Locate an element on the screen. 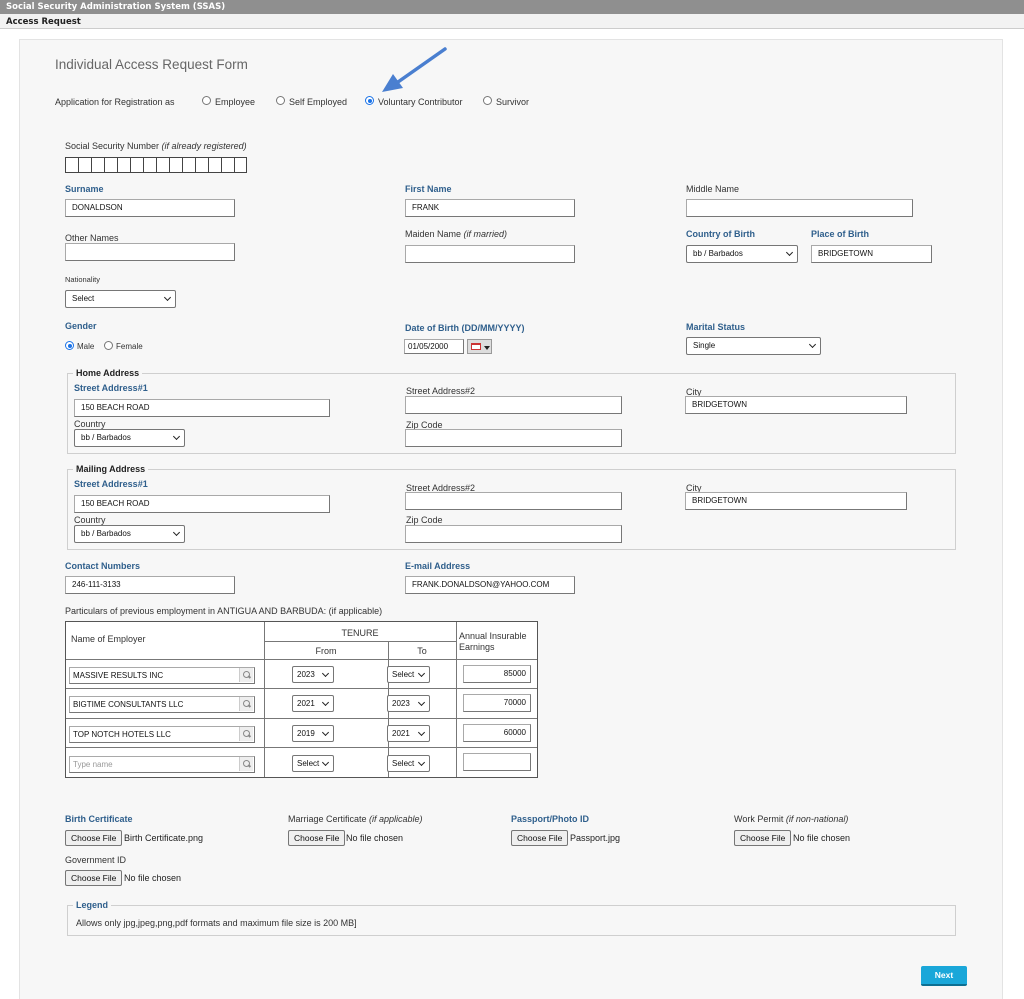 The height and width of the screenshot is (999, 1024). from-select-2: 2021 is located at coordinates (313, 703).